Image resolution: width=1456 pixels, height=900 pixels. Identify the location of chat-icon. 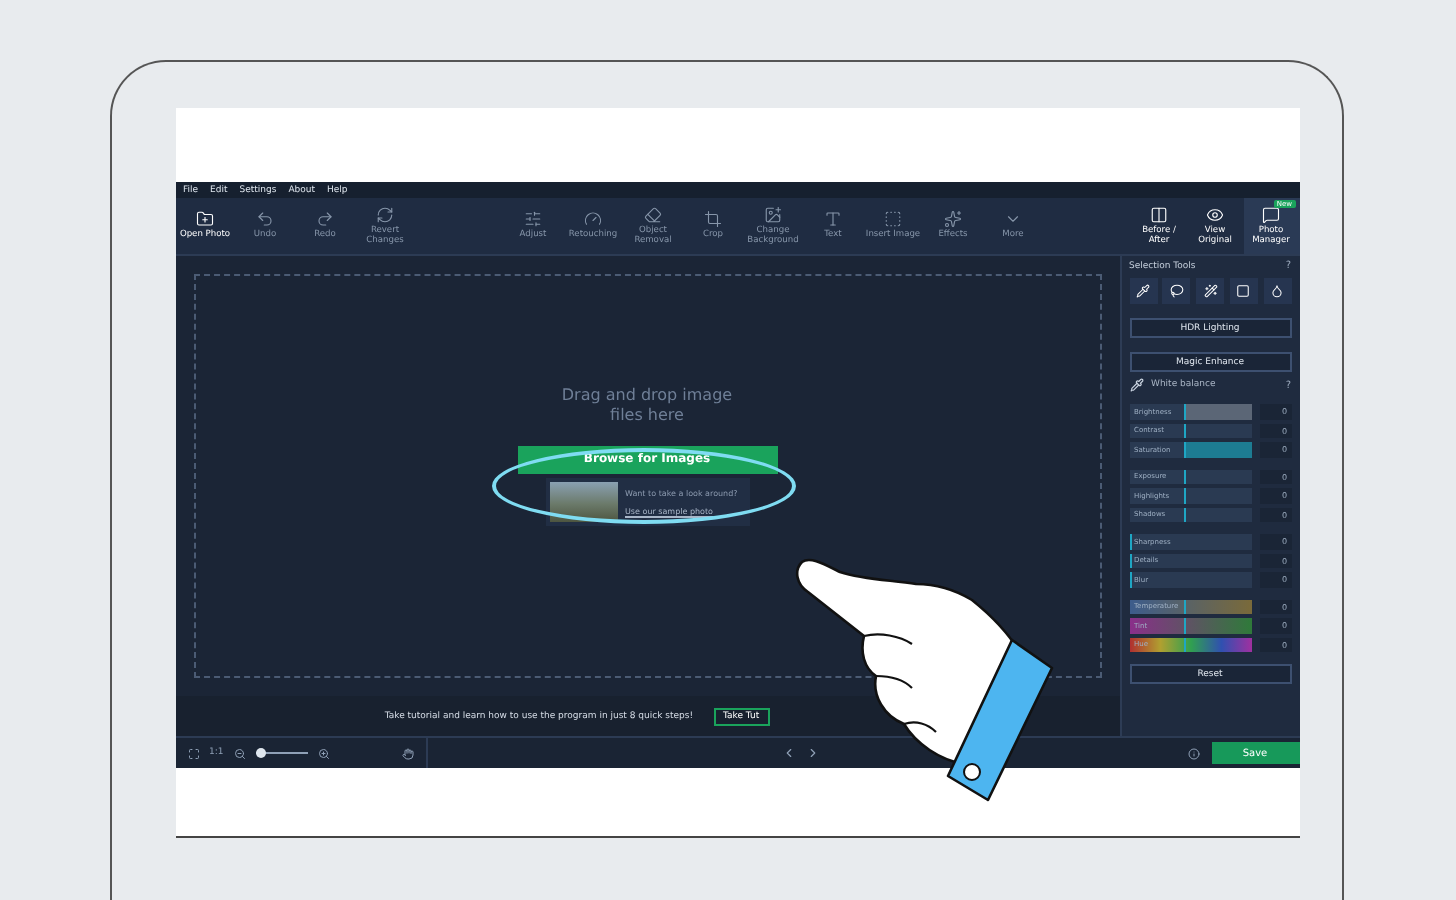
(1271, 214).